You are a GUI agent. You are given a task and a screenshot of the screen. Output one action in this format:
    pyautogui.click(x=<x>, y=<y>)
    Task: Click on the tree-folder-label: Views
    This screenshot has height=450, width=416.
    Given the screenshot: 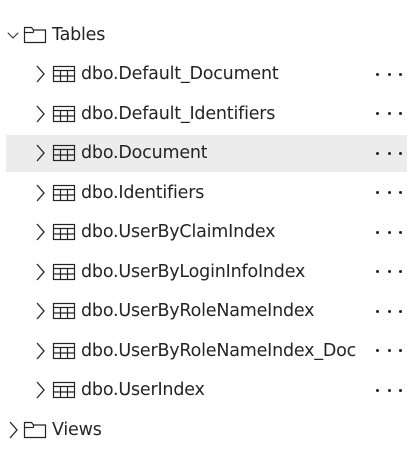 What is the action you would take?
    pyautogui.click(x=77, y=429)
    